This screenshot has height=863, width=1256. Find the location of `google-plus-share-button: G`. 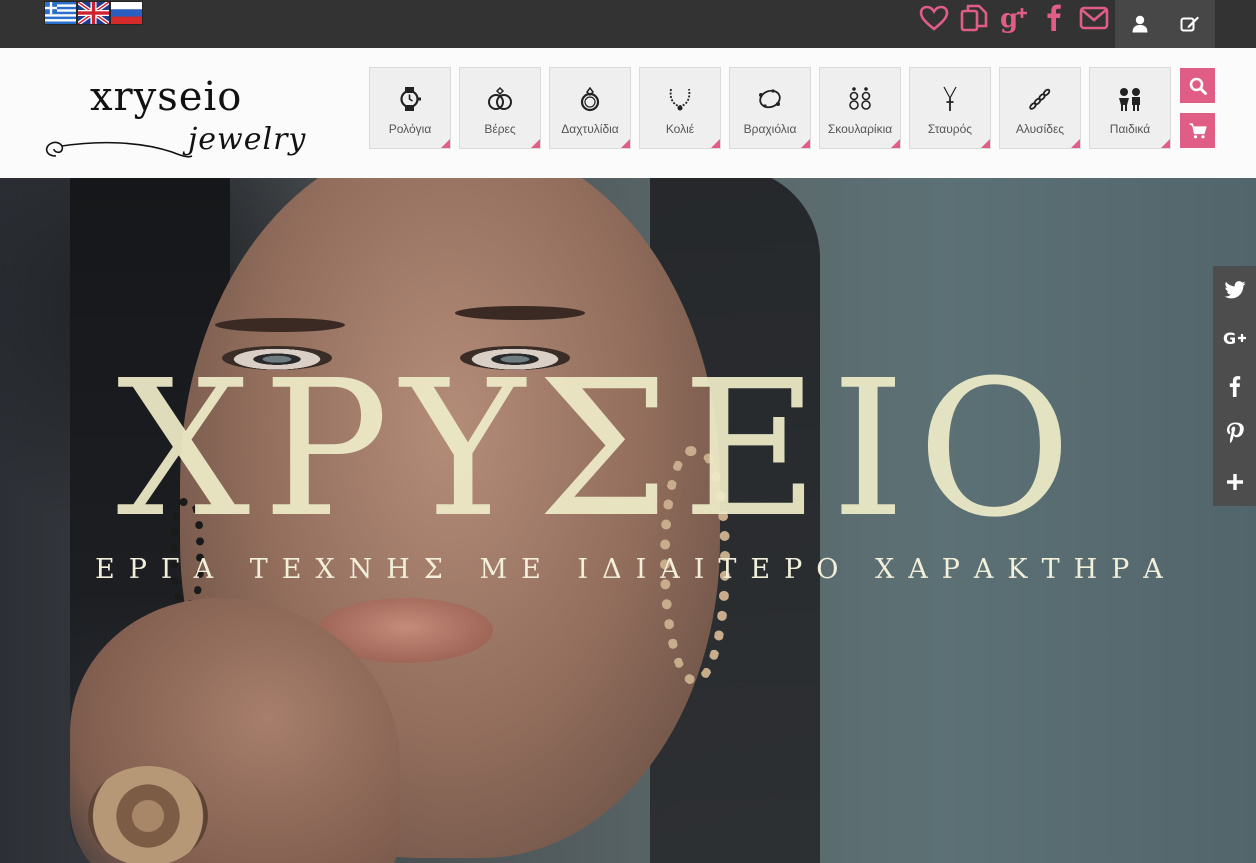

google-plus-share-button: G is located at coordinates (1234, 338).